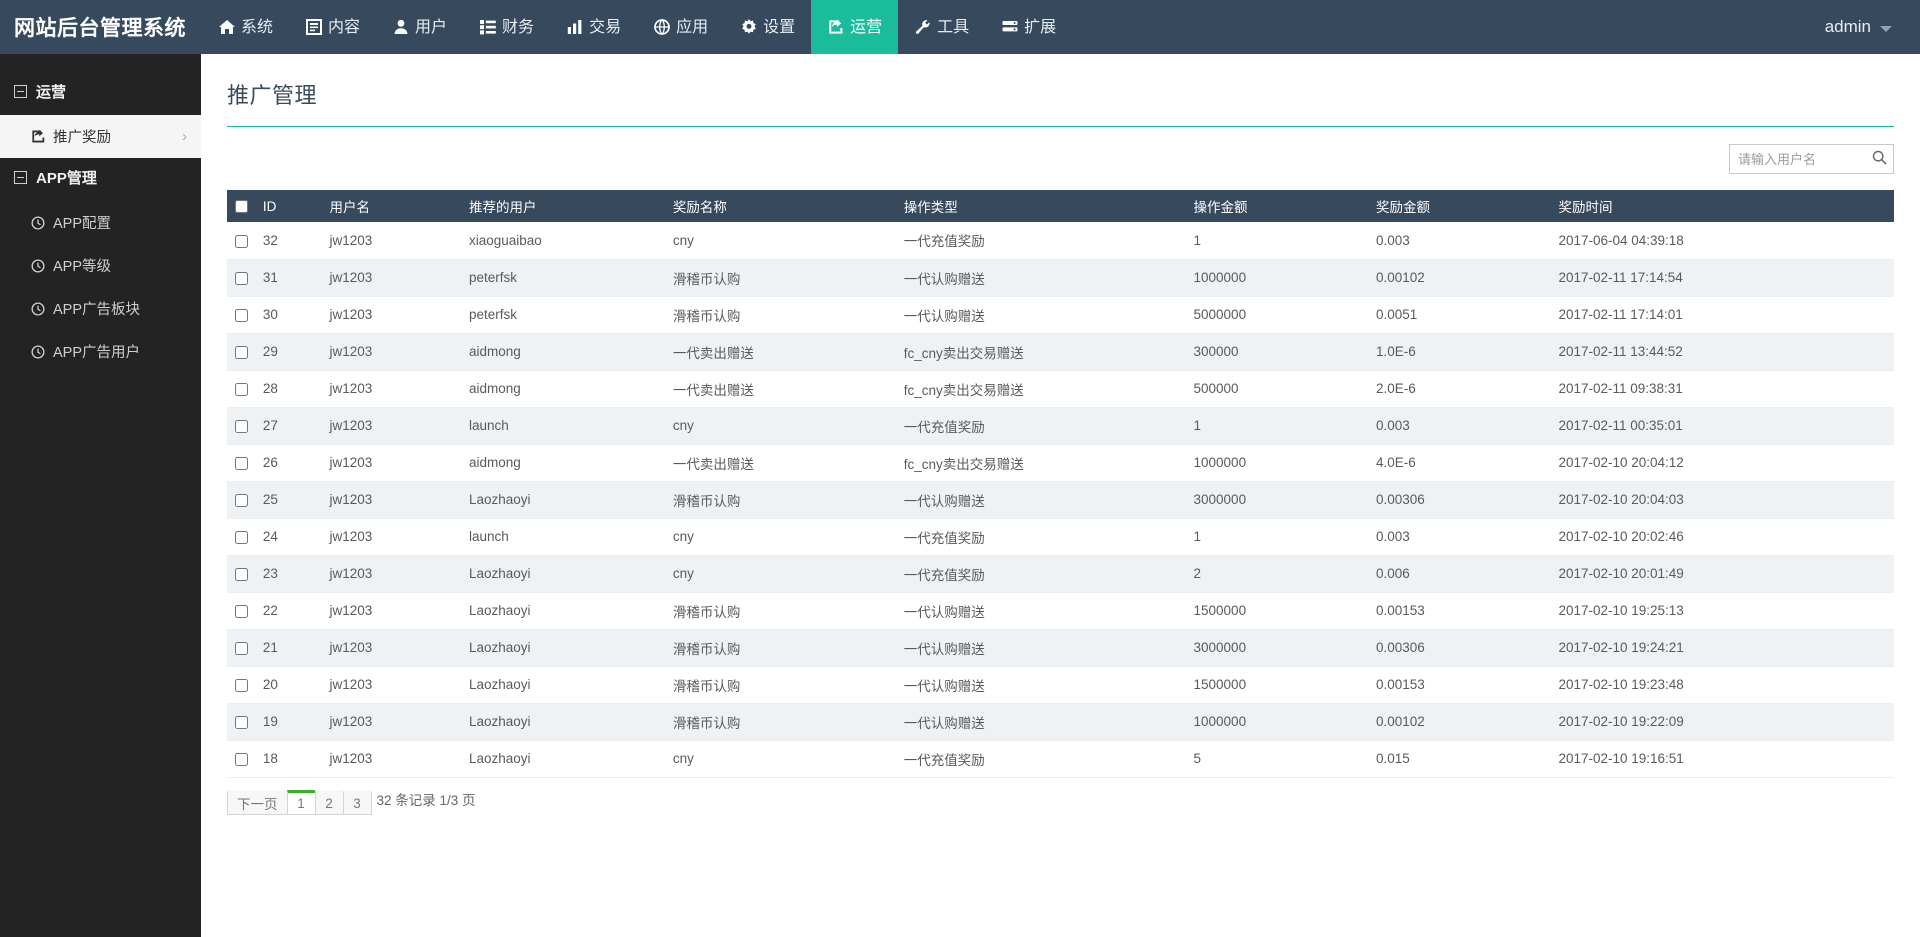 The width and height of the screenshot is (1920, 937). Describe the element at coordinates (329, 802) in the screenshot. I see `page-button-2: 2` at that location.